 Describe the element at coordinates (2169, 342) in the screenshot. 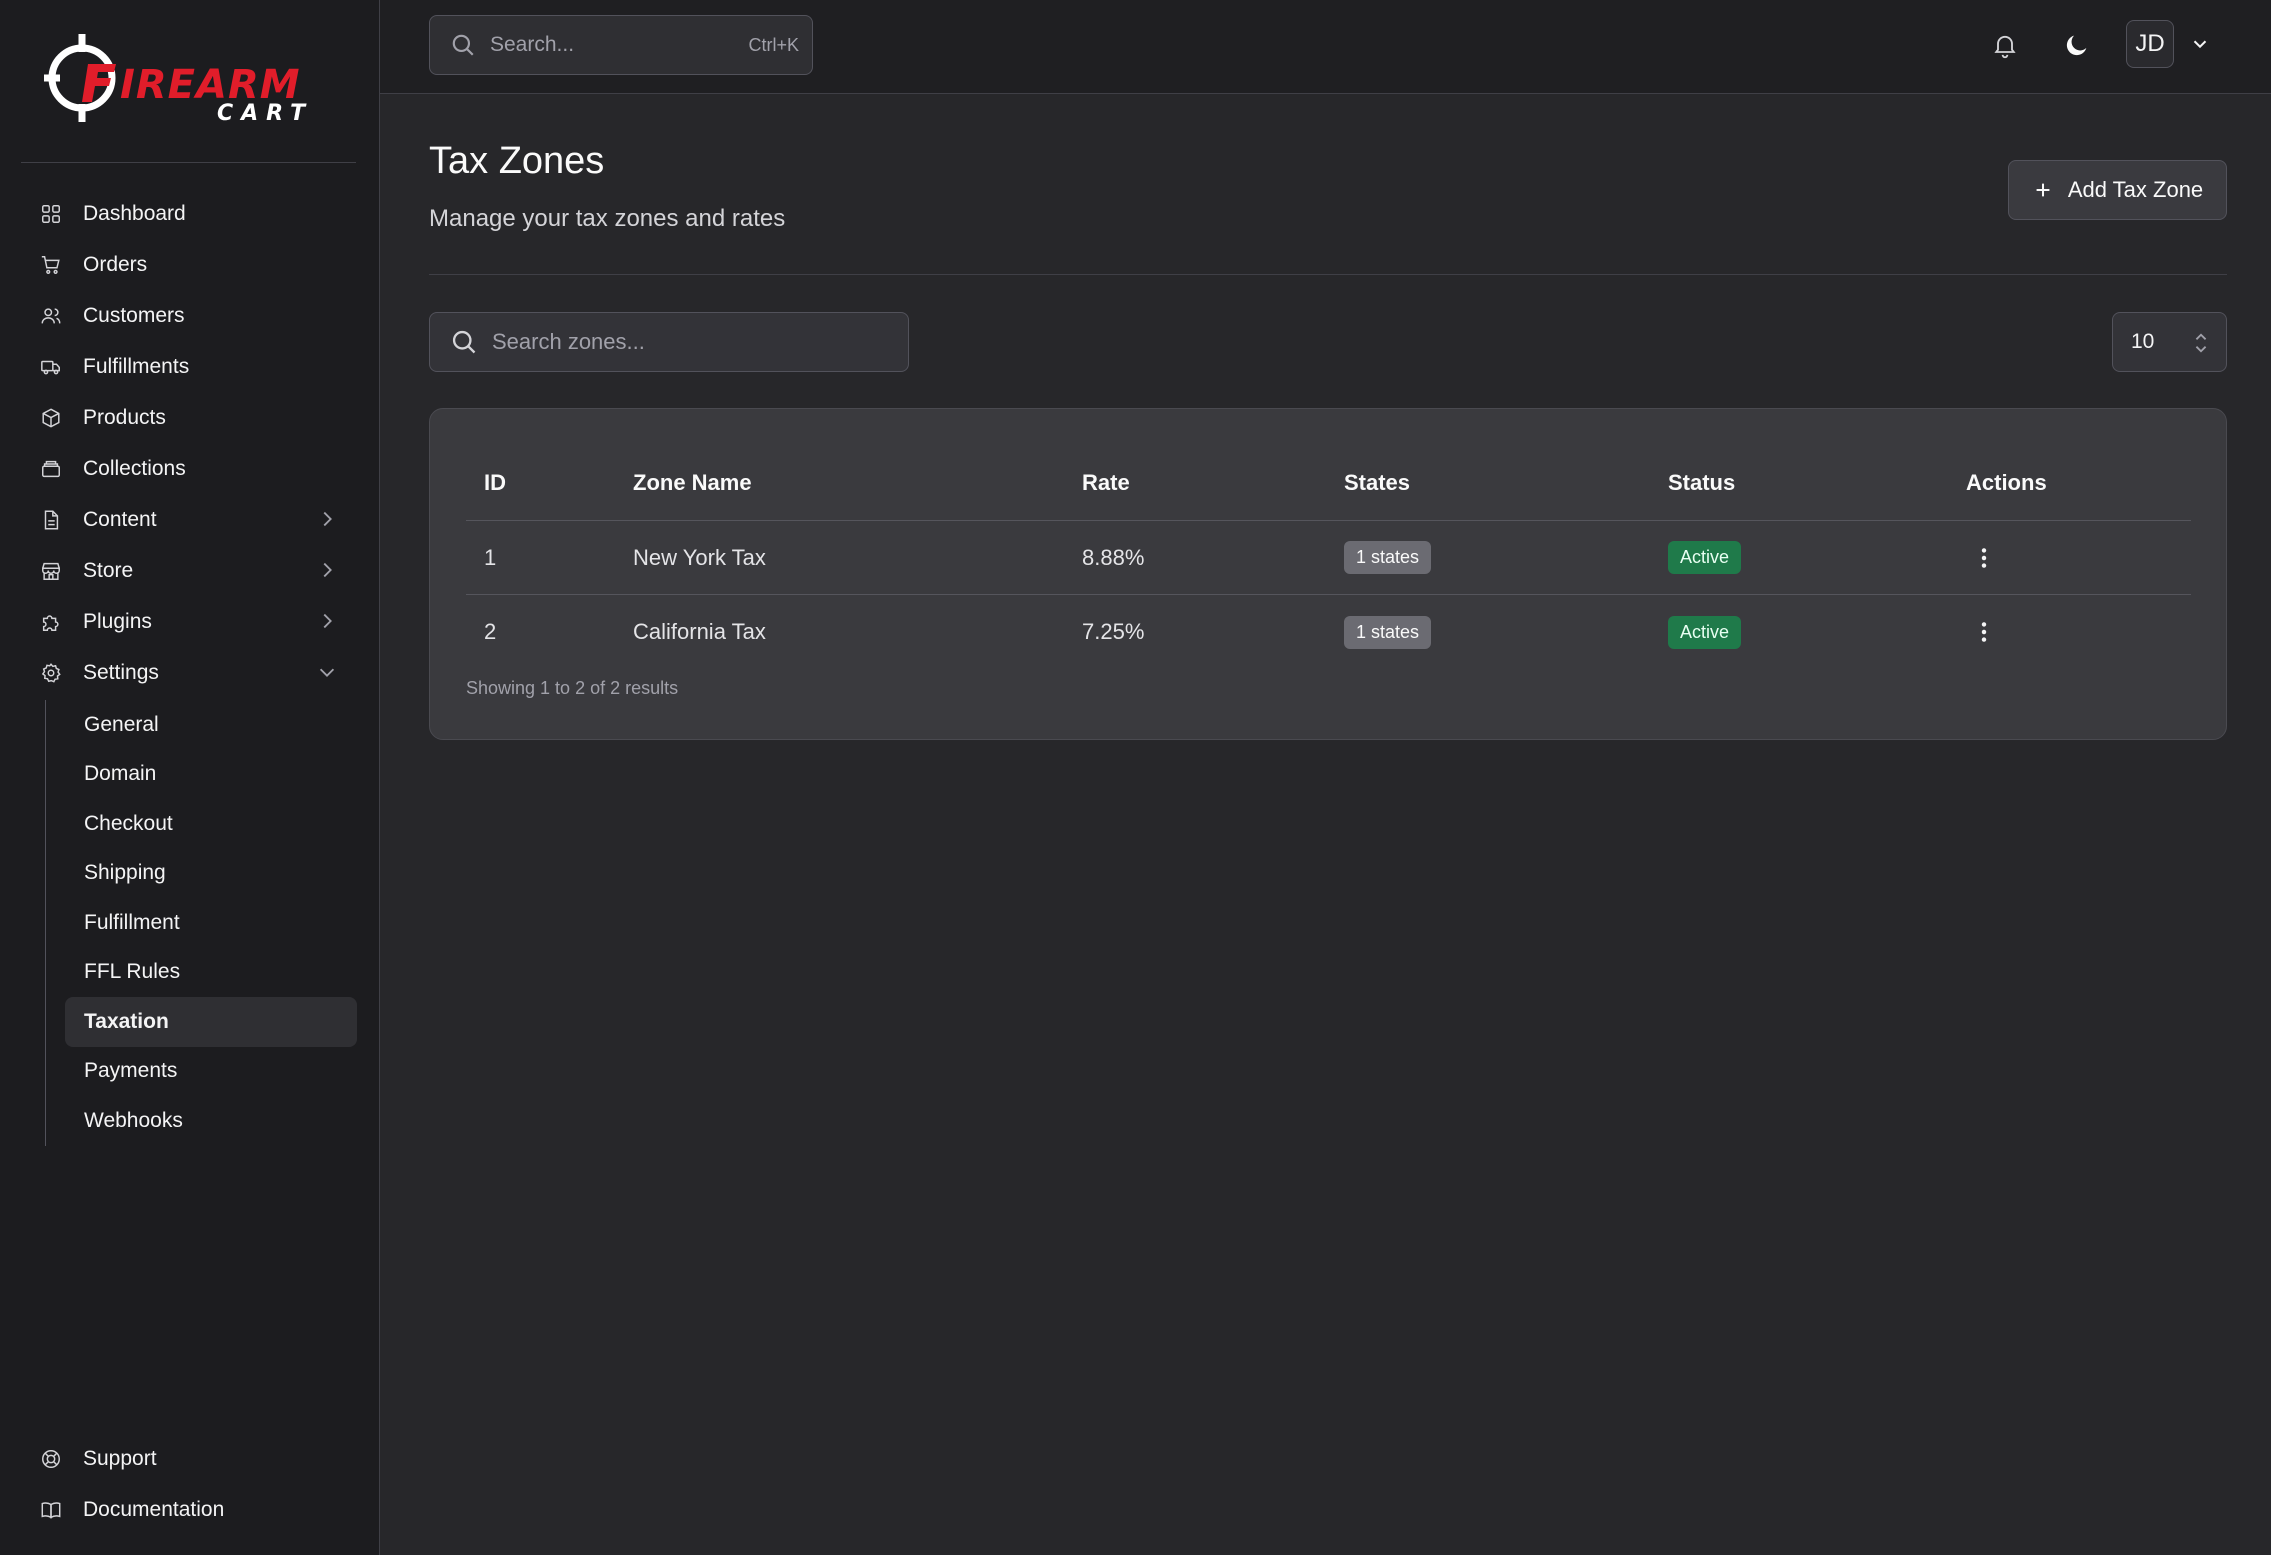

I see `per-page-select: 10` at that location.